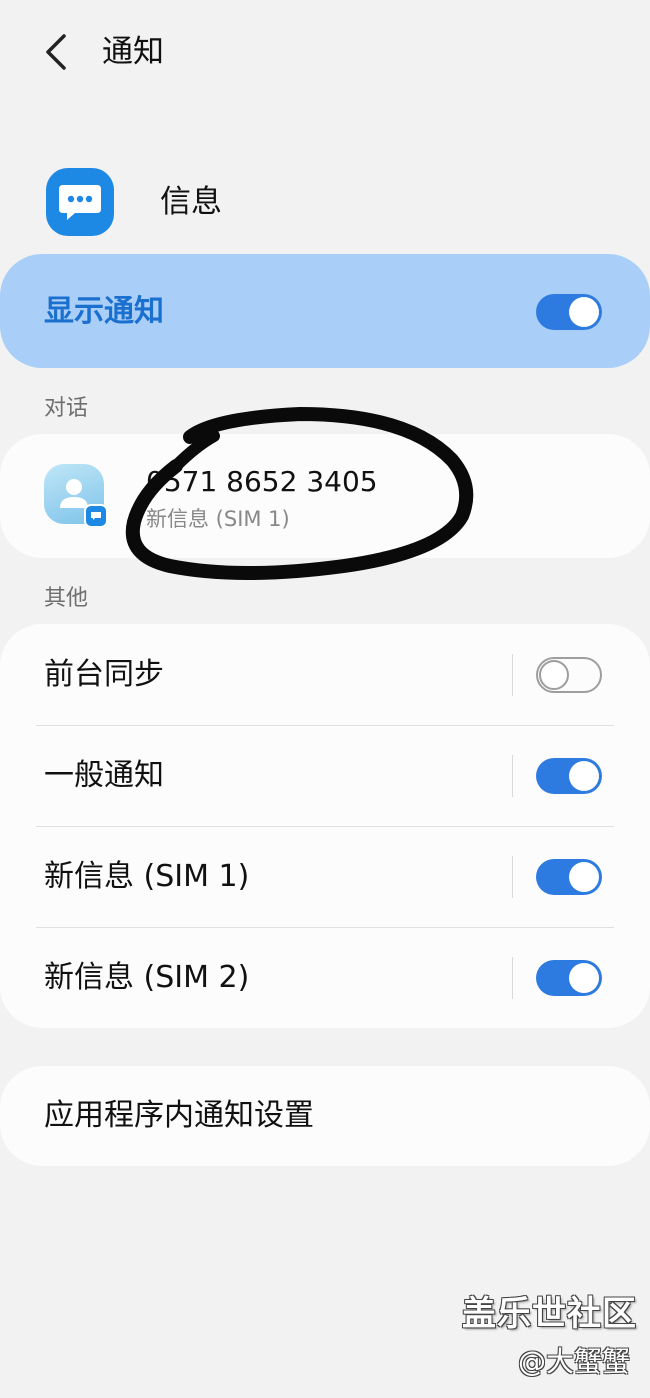 Image resolution: width=650 pixels, height=1398 pixels. Describe the element at coordinates (104, 311) in the screenshot. I see `show-notifications-label: 显示通知` at that location.